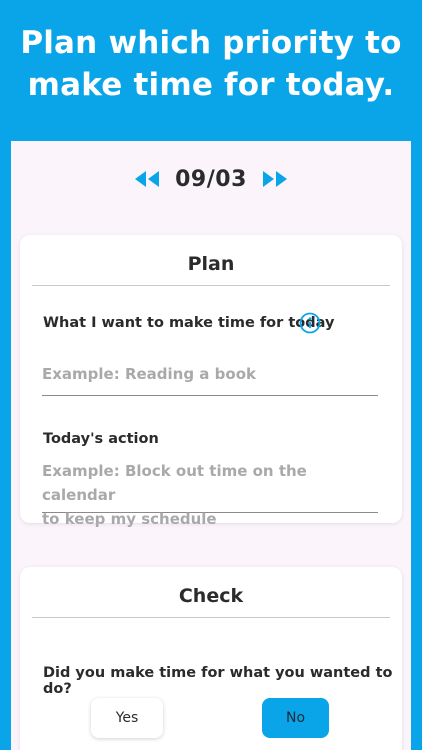 The height and width of the screenshot is (750, 422). Describe the element at coordinates (310, 325) in the screenshot. I see `info-icon` at that location.